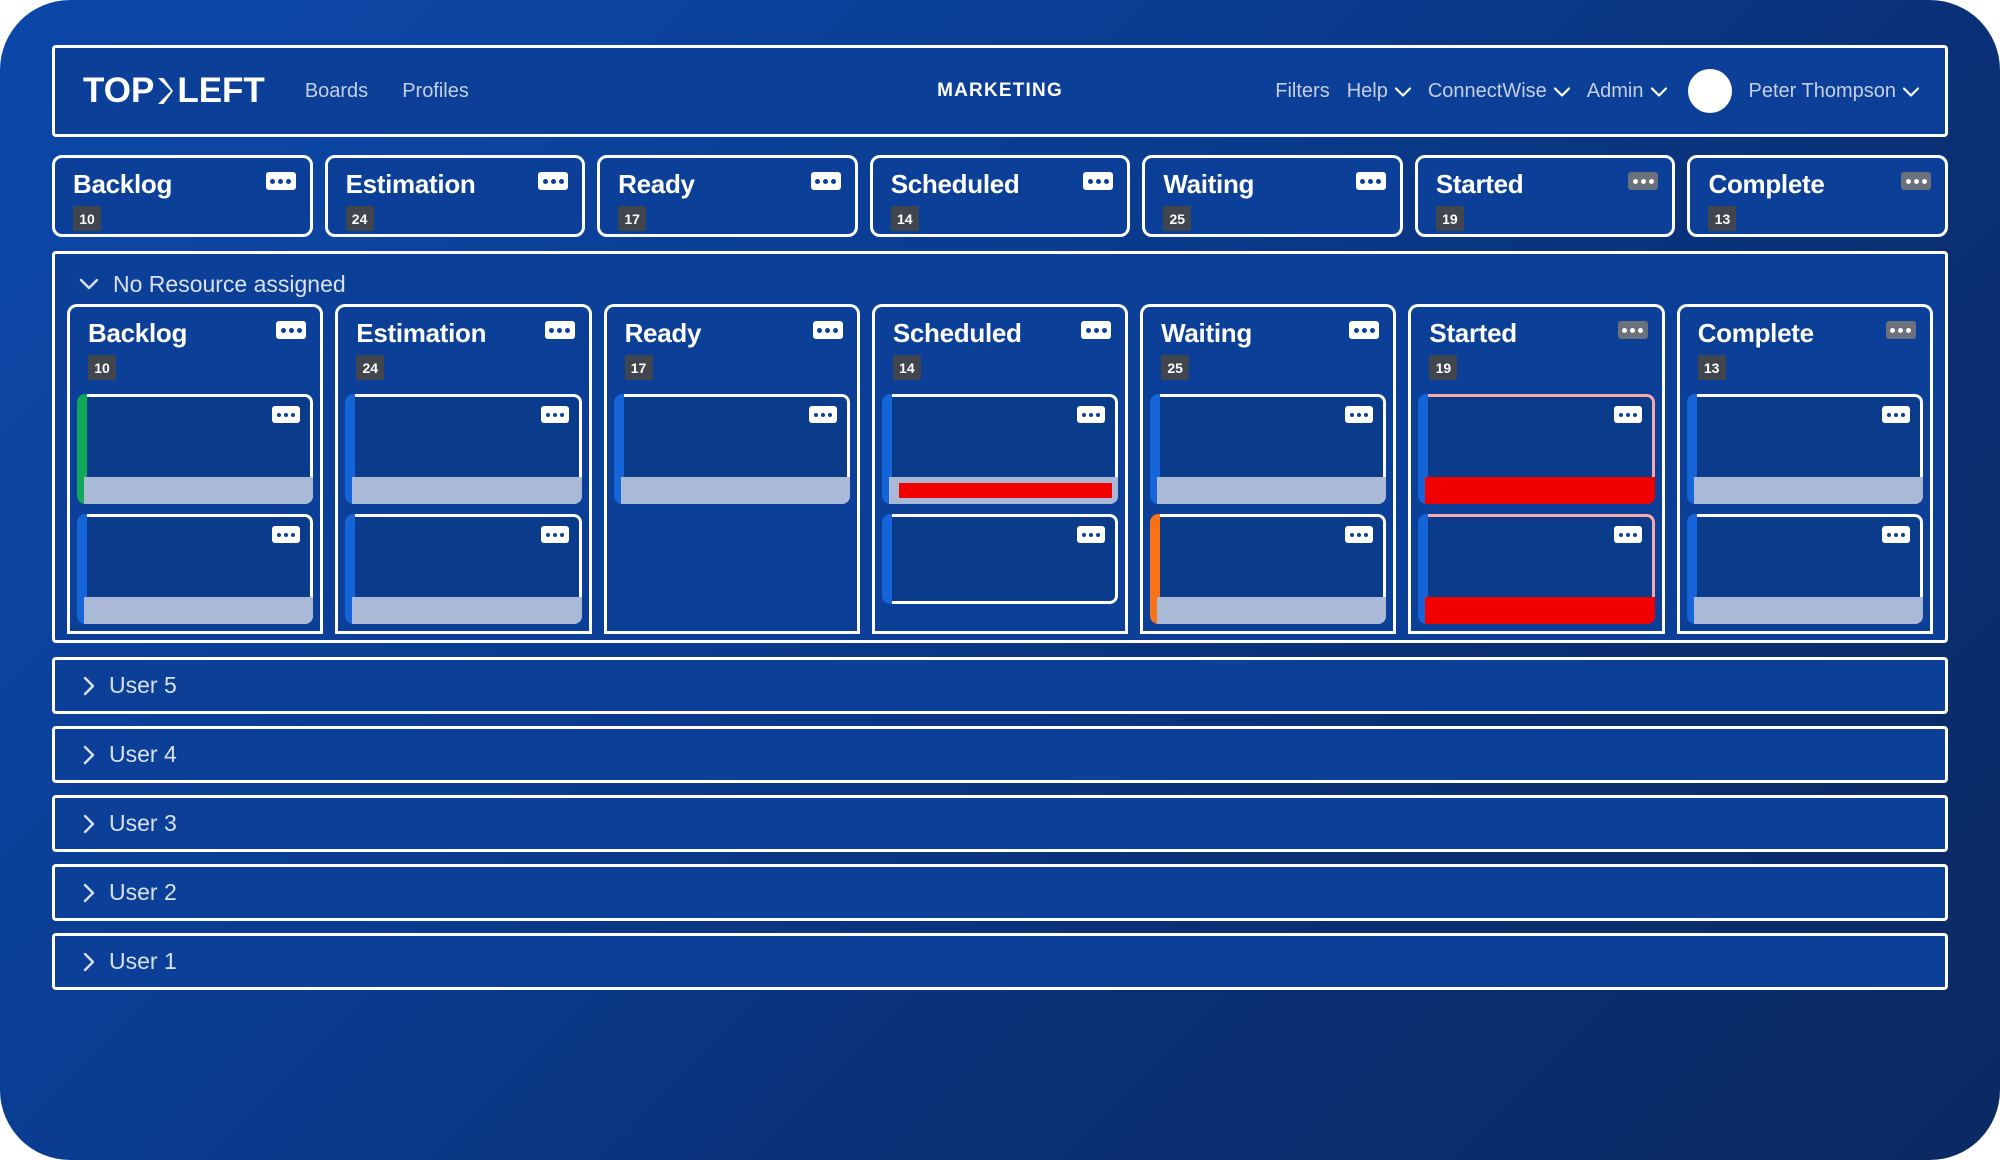 This screenshot has height=1160, width=2000. Describe the element at coordinates (1804, 345) in the screenshot. I see `swimlane-column-header: Complete 13` at that location.